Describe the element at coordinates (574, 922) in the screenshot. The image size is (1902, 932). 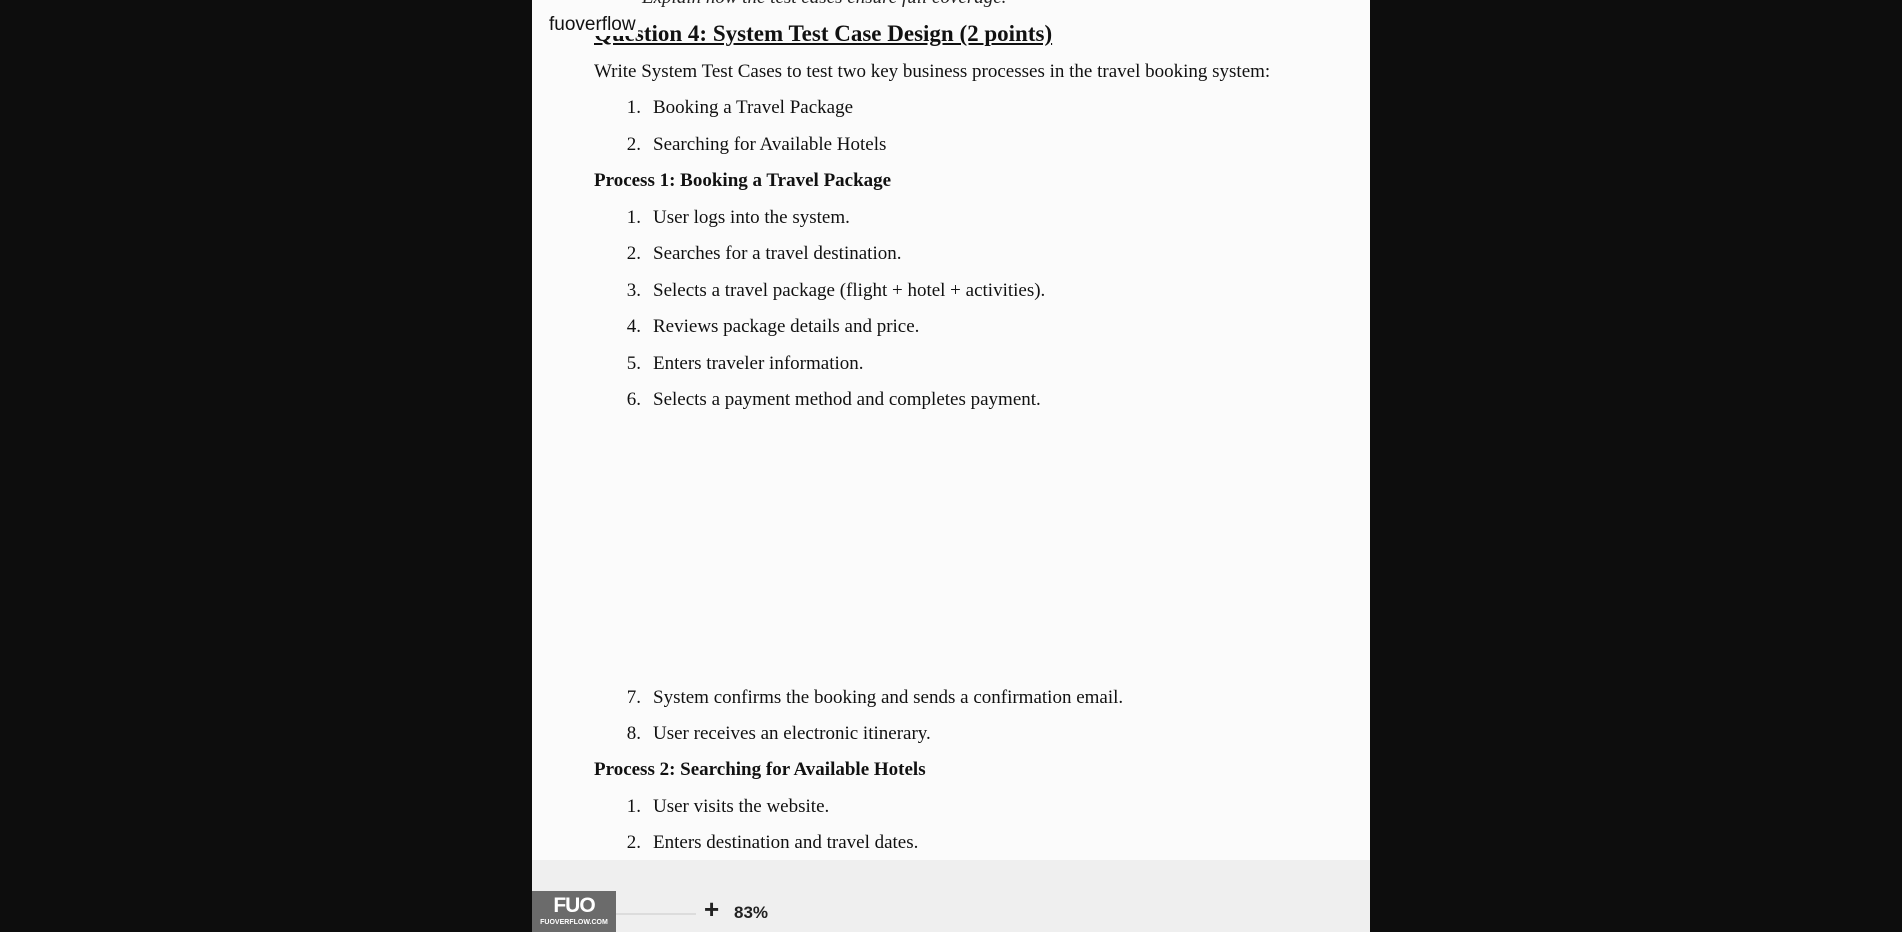
I see `logo-subtext: FUOVERFLOW.COM` at that location.